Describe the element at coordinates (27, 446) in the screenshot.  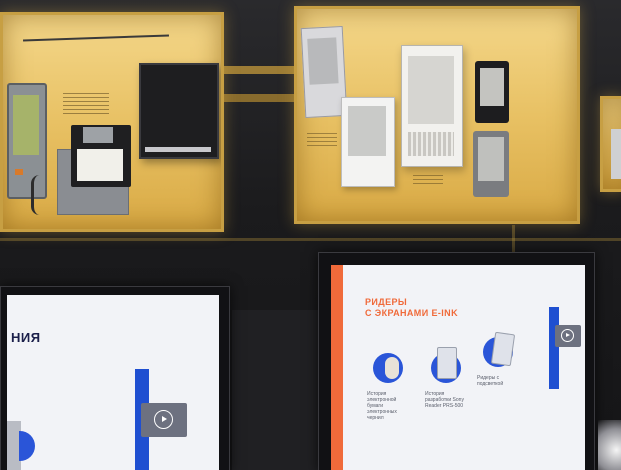
I see `partial-blue-bubble` at that location.